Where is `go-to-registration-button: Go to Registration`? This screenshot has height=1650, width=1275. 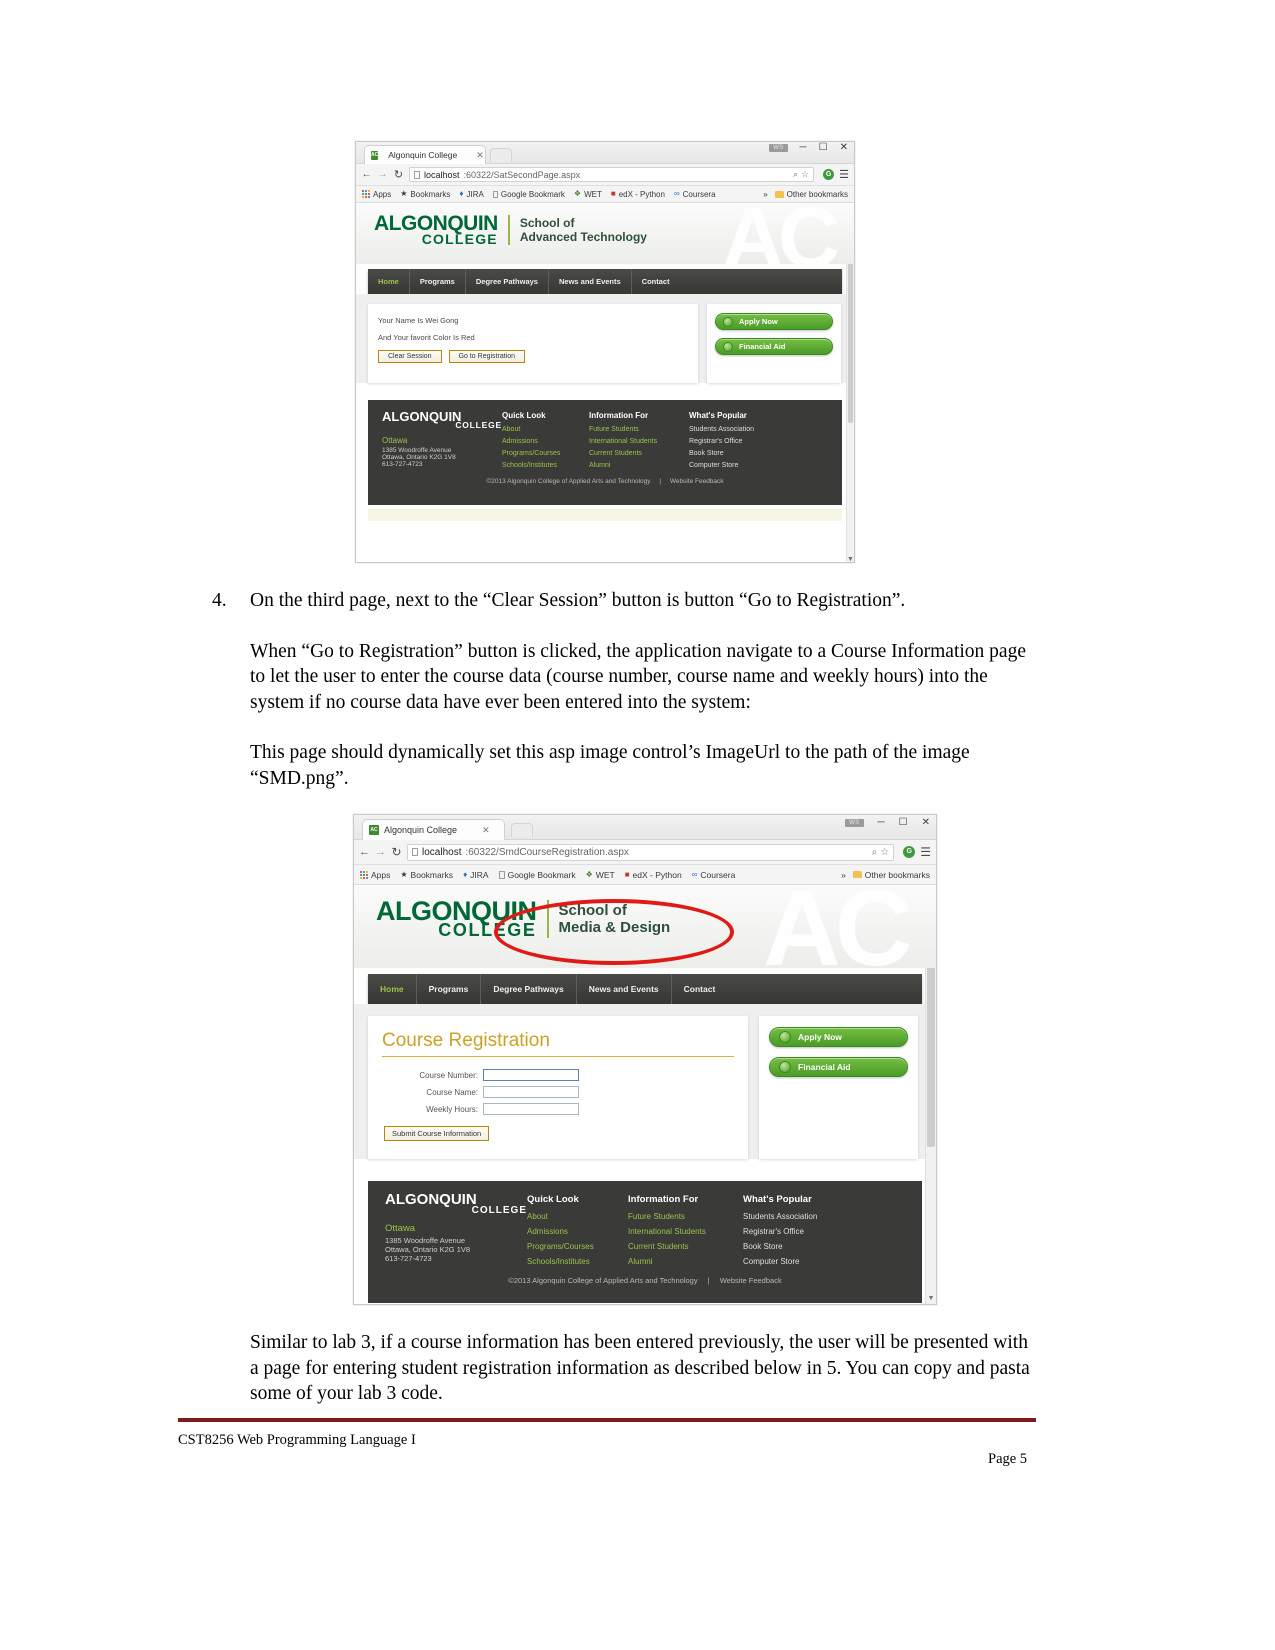 go-to-registration-button: Go to Registration is located at coordinates (486, 356).